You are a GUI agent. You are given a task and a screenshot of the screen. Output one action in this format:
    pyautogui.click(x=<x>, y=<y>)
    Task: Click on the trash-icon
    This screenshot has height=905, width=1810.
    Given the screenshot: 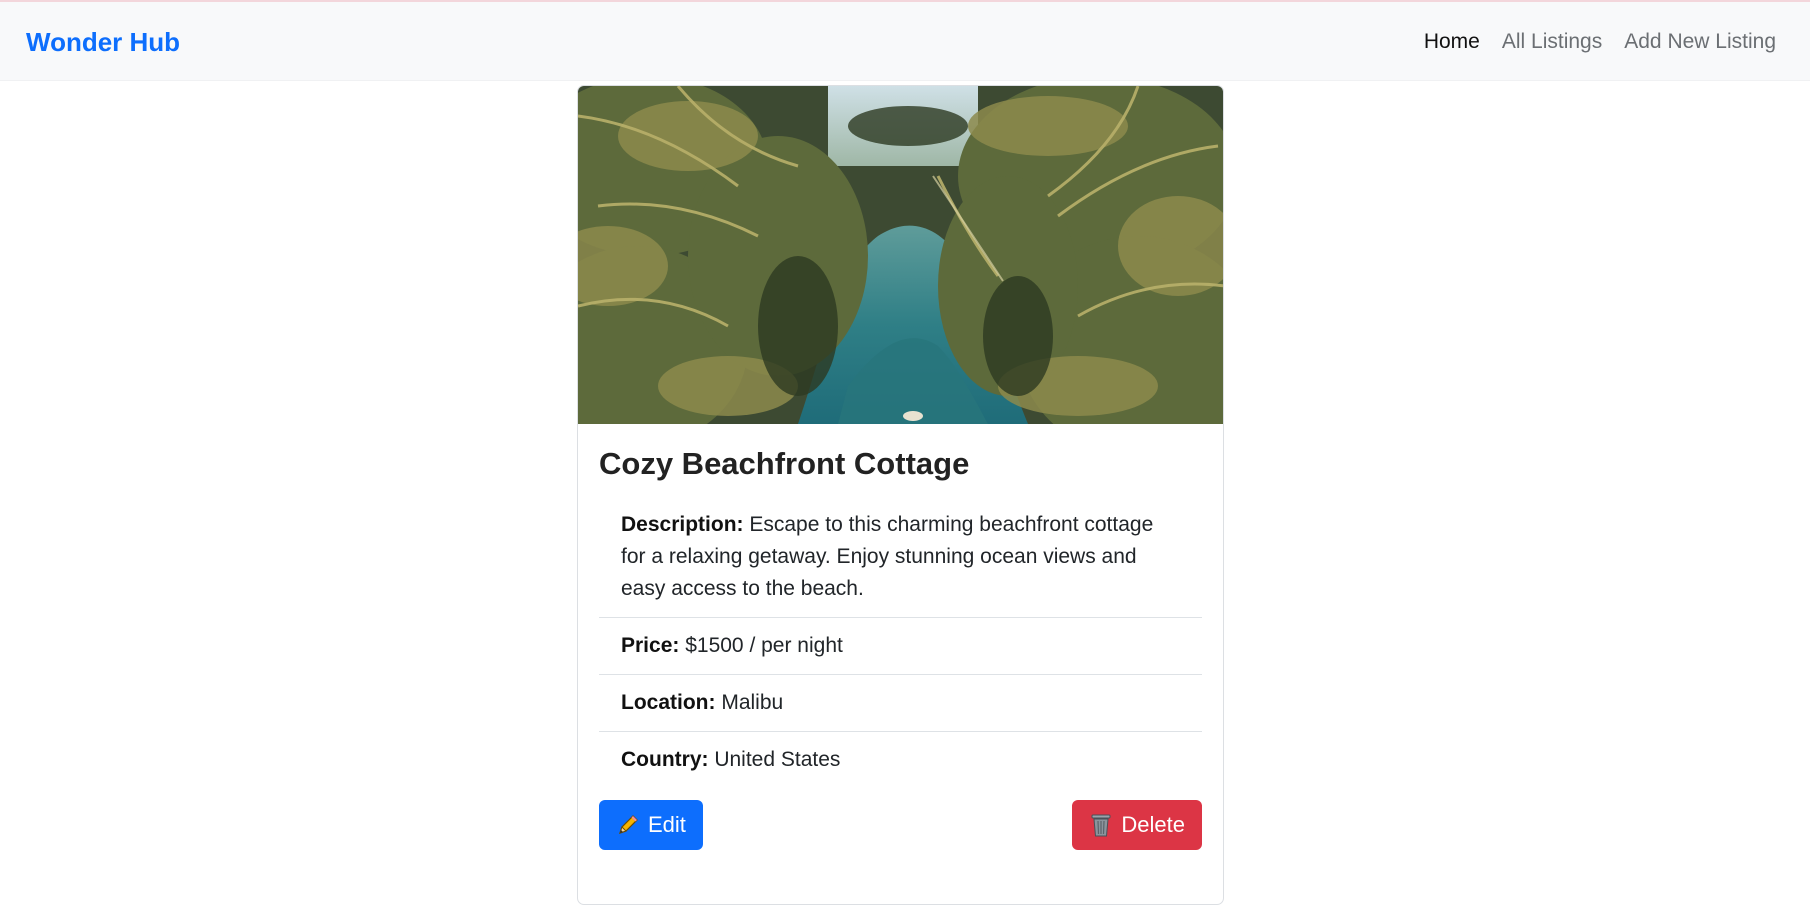 What is the action you would take?
    pyautogui.click(x=1101, y=825)
    